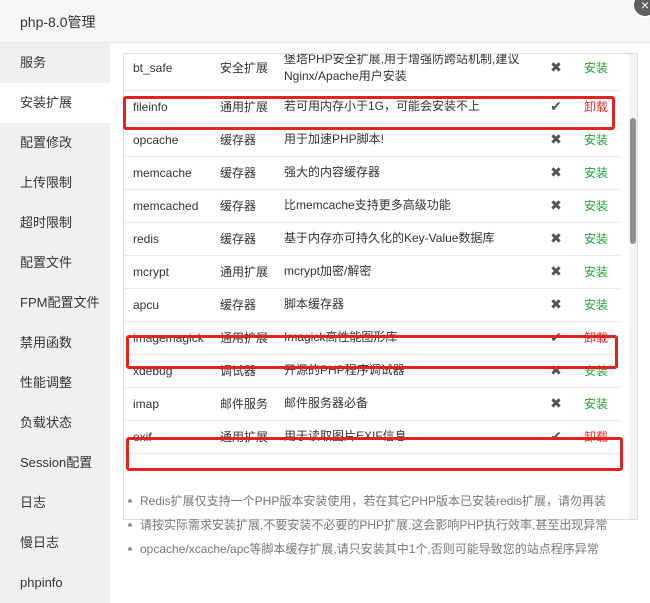 The height and width of the screenshot is (603, 650). What do you see at coordinates (406, 272) in the screenshot?
I see `extension-description: mcrypt加密/解密` at bounding box center [406, 272].